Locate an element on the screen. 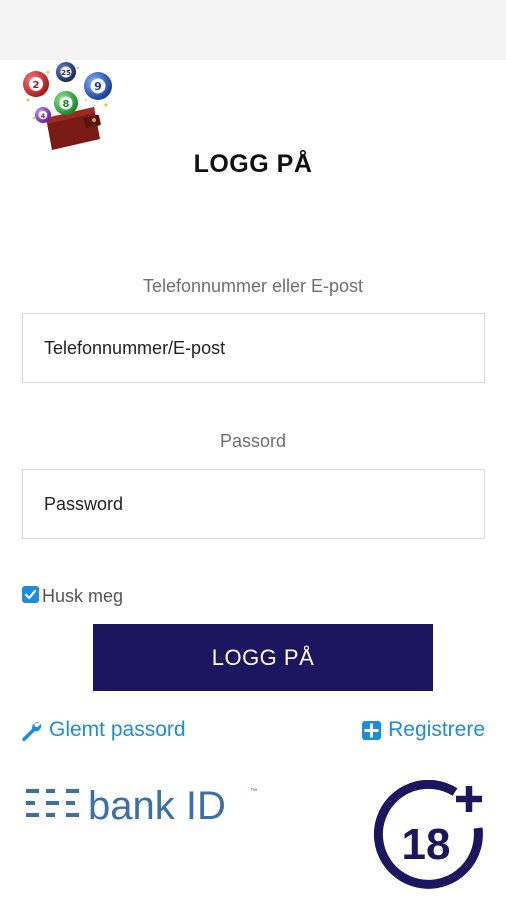 This screenshot has height=900, width=506. remember-me-checkbox is located at coordinates (30, 594).